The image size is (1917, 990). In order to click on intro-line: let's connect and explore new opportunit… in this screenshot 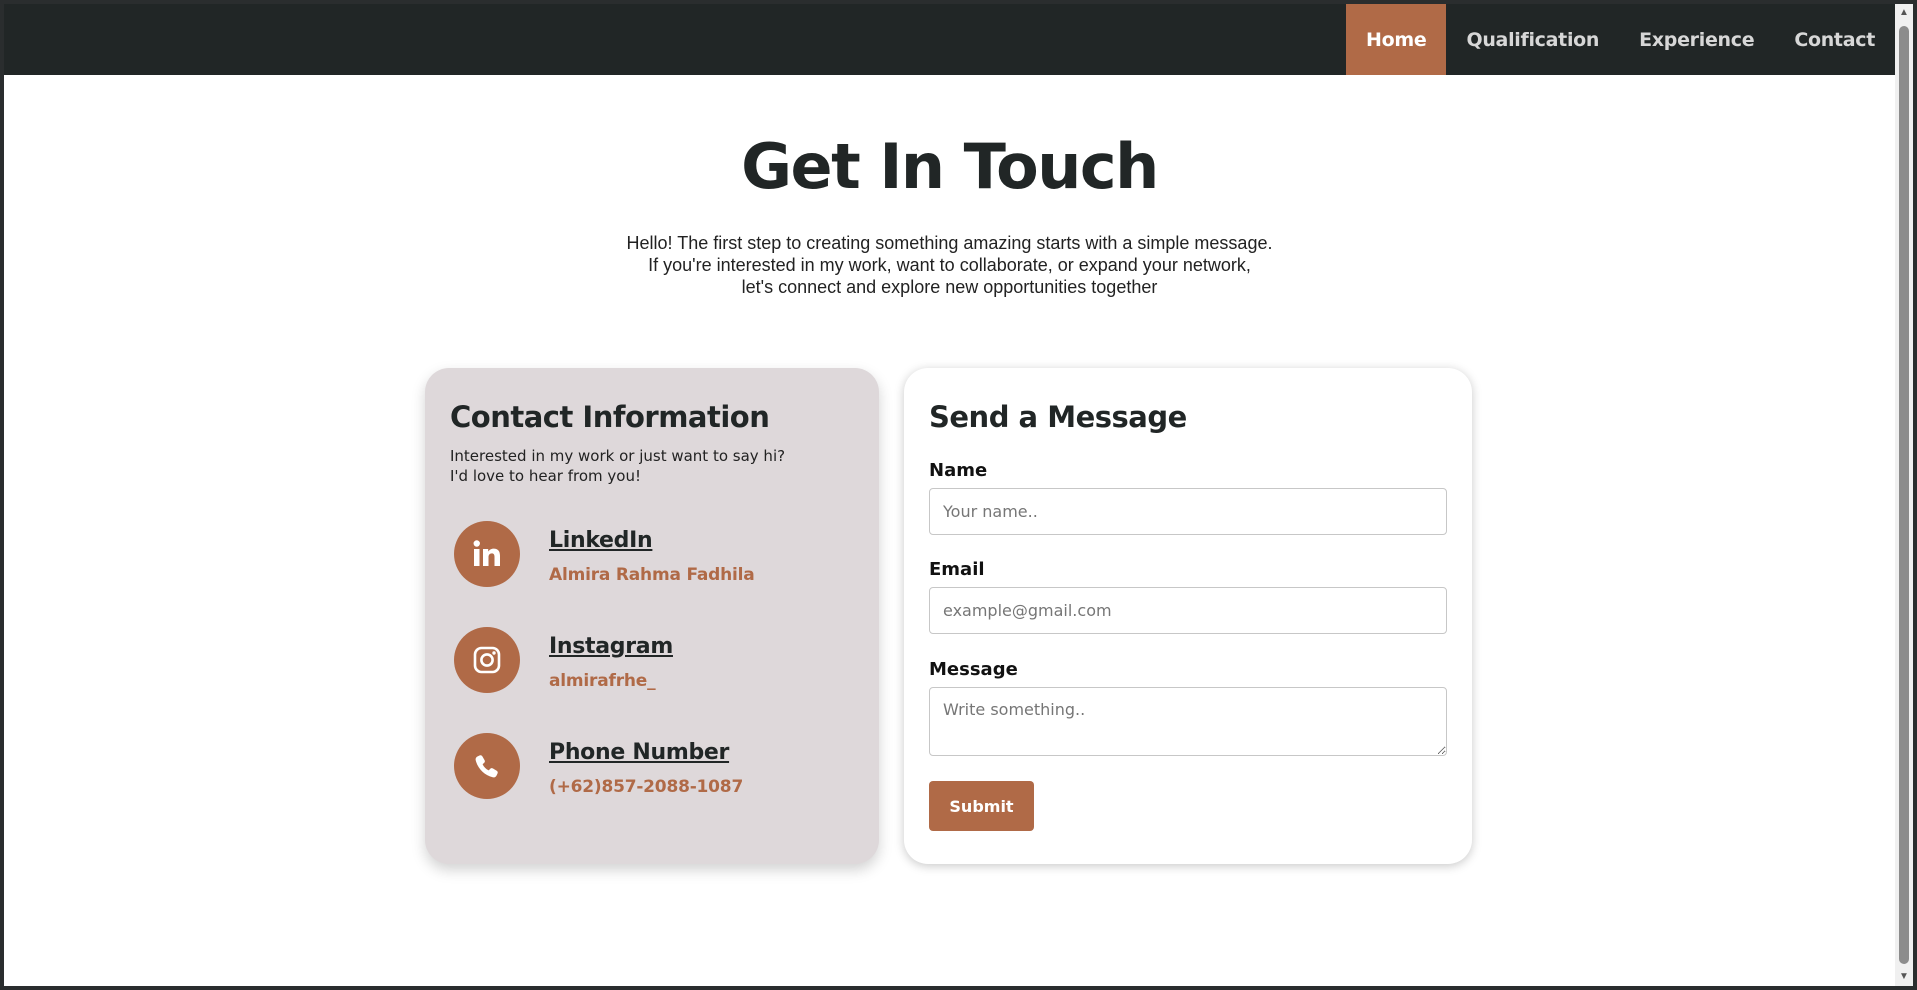, I will do `click(949, 287)`.